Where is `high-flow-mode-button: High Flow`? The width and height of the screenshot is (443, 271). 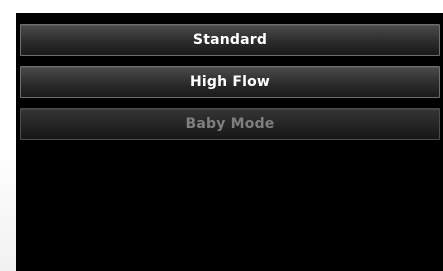 high-flow-mode-button: High Flow is located at coordinates (230, 82).